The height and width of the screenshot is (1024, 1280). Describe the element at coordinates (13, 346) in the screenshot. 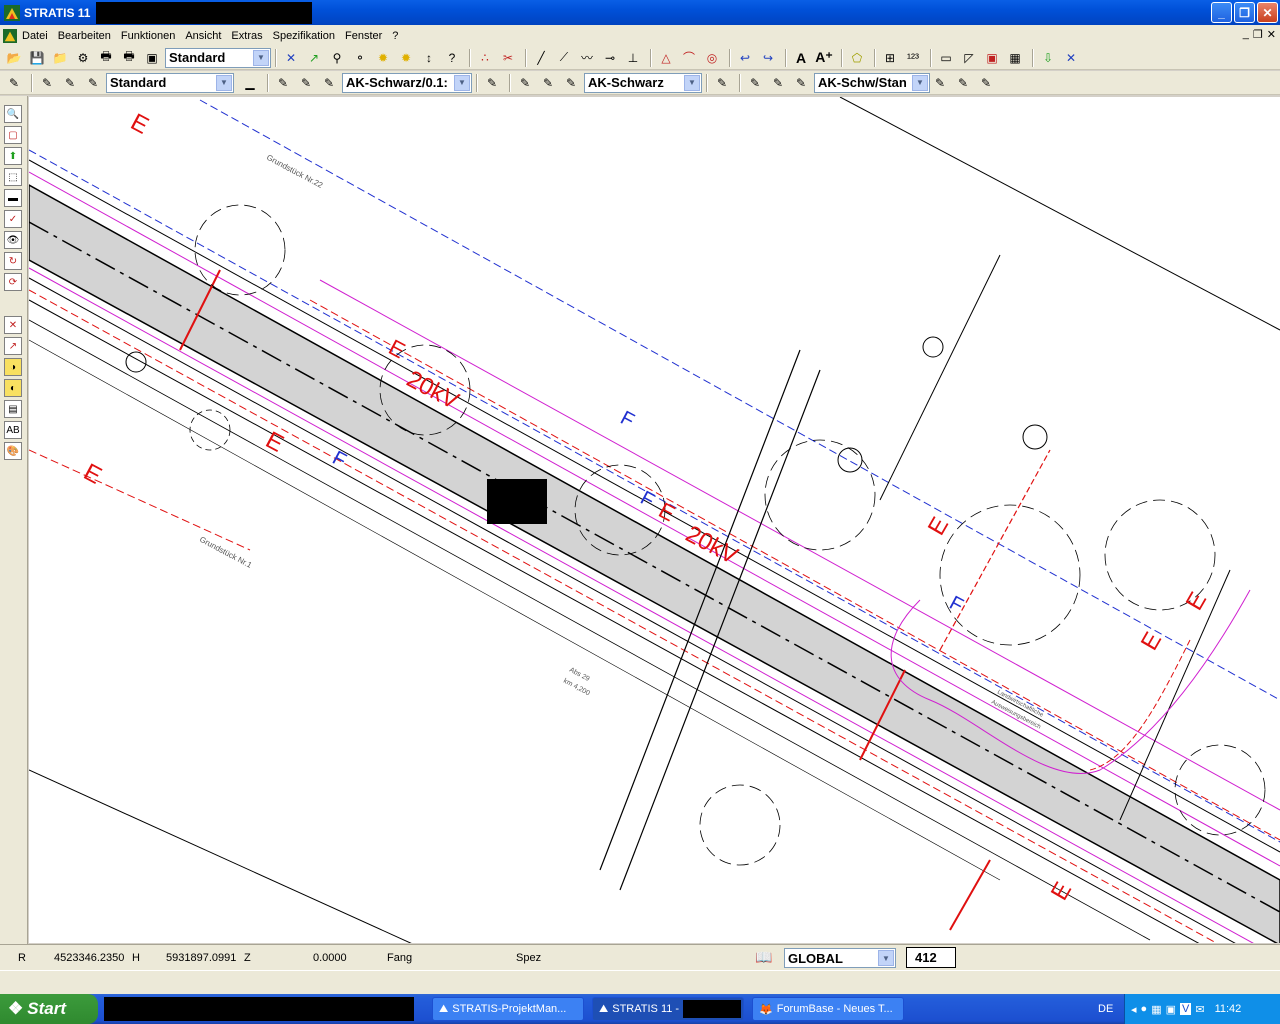

I see `edit-line-icon: ↗` at that location.